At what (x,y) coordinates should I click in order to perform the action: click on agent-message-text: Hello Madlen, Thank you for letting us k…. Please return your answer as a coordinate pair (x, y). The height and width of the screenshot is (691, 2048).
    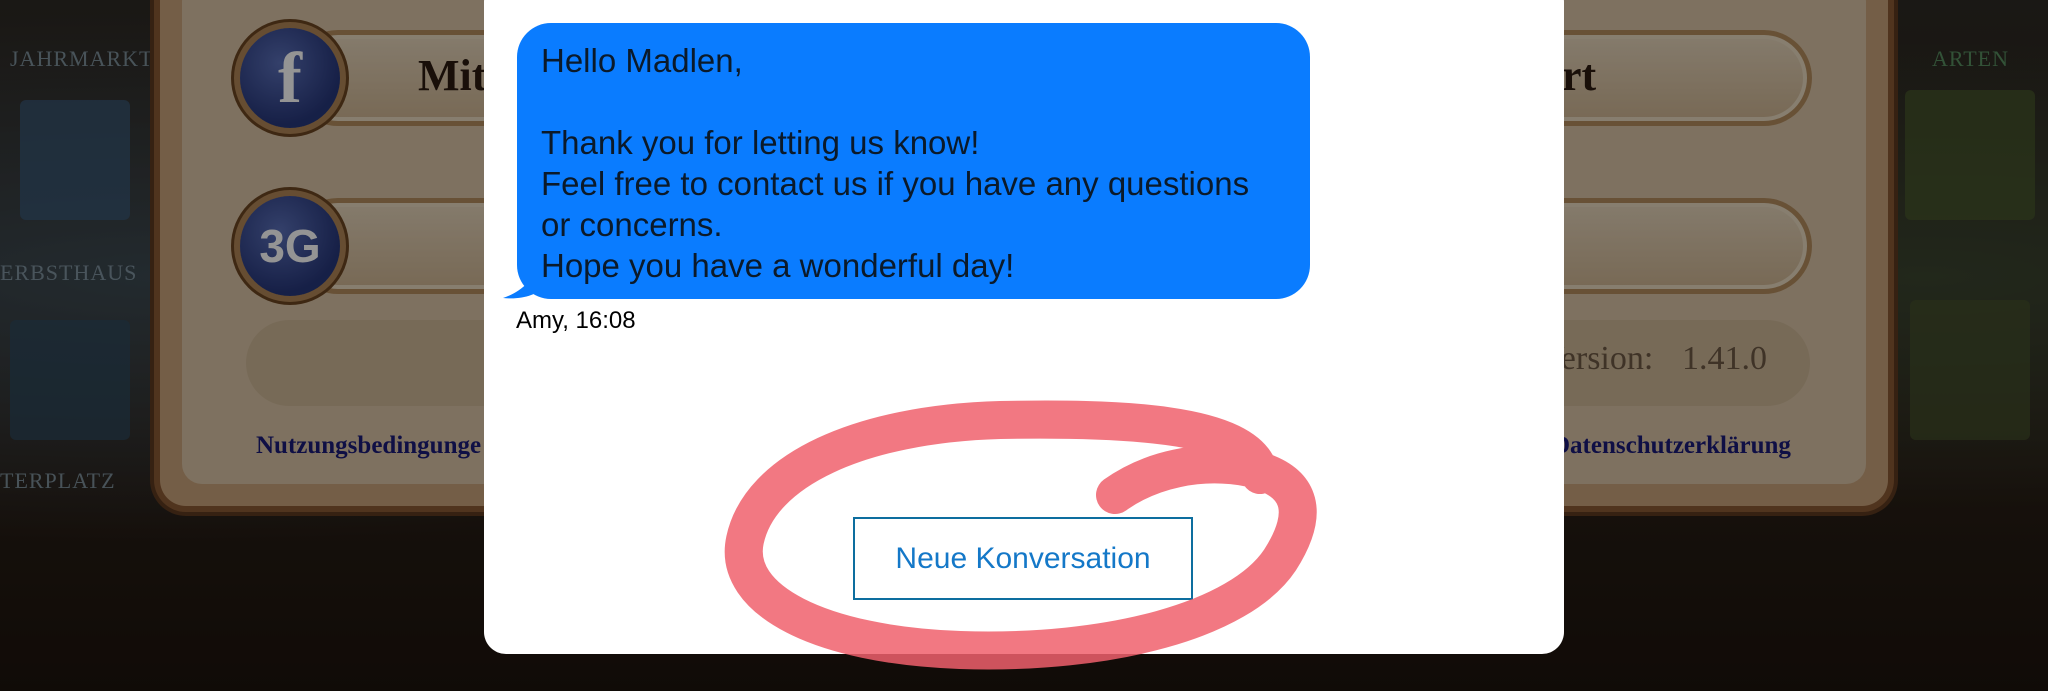
    Looking at the image, I should click on (895, 163).